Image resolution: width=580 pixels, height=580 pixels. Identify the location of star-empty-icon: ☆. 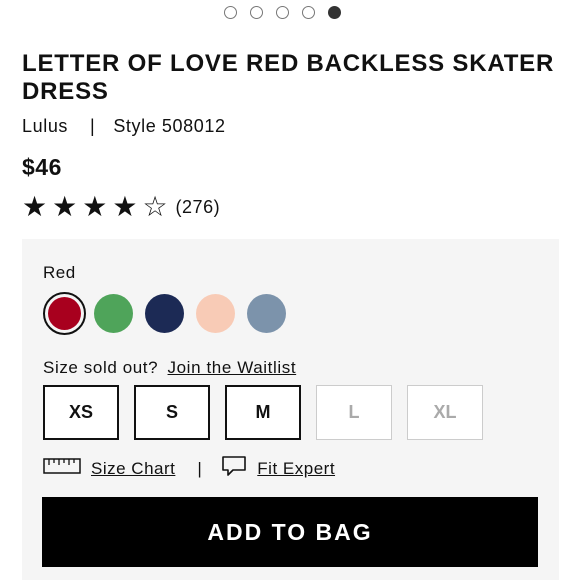
(155, 206).